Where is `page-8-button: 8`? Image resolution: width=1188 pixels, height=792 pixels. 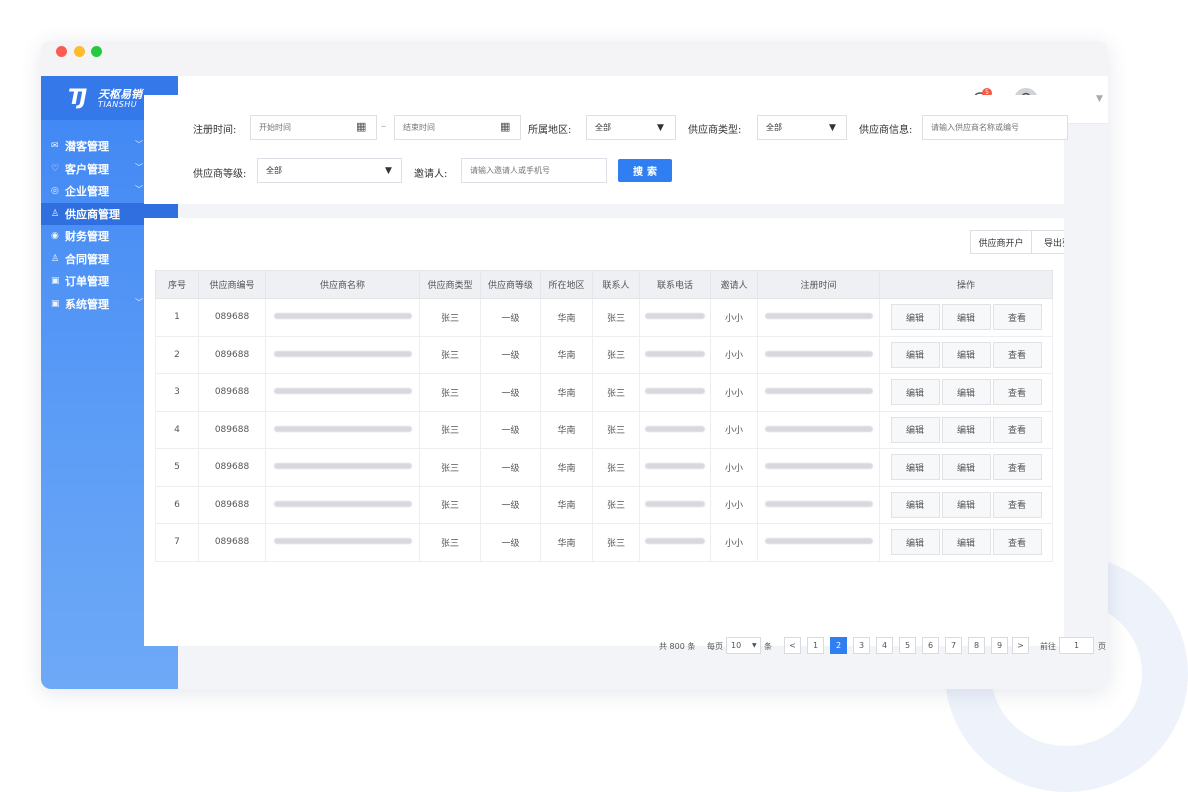 page-8-button: 8 is located at coordinates (976, 645).